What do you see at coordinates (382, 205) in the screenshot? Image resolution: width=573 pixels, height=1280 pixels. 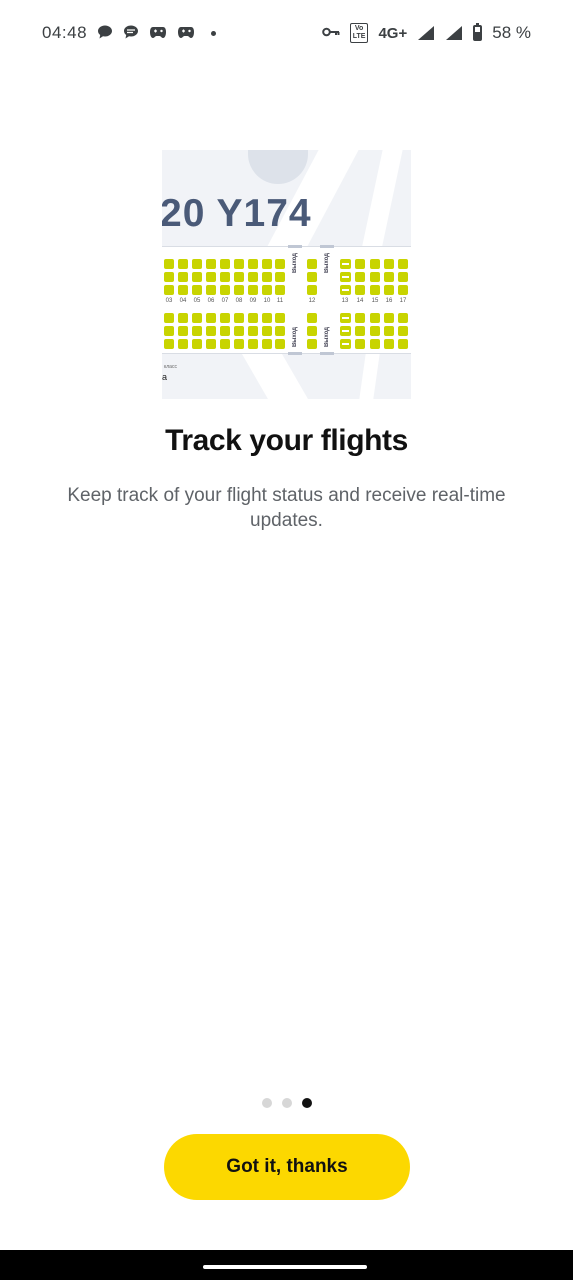 I see `illustration-shape` at bounding box center [382, 205].